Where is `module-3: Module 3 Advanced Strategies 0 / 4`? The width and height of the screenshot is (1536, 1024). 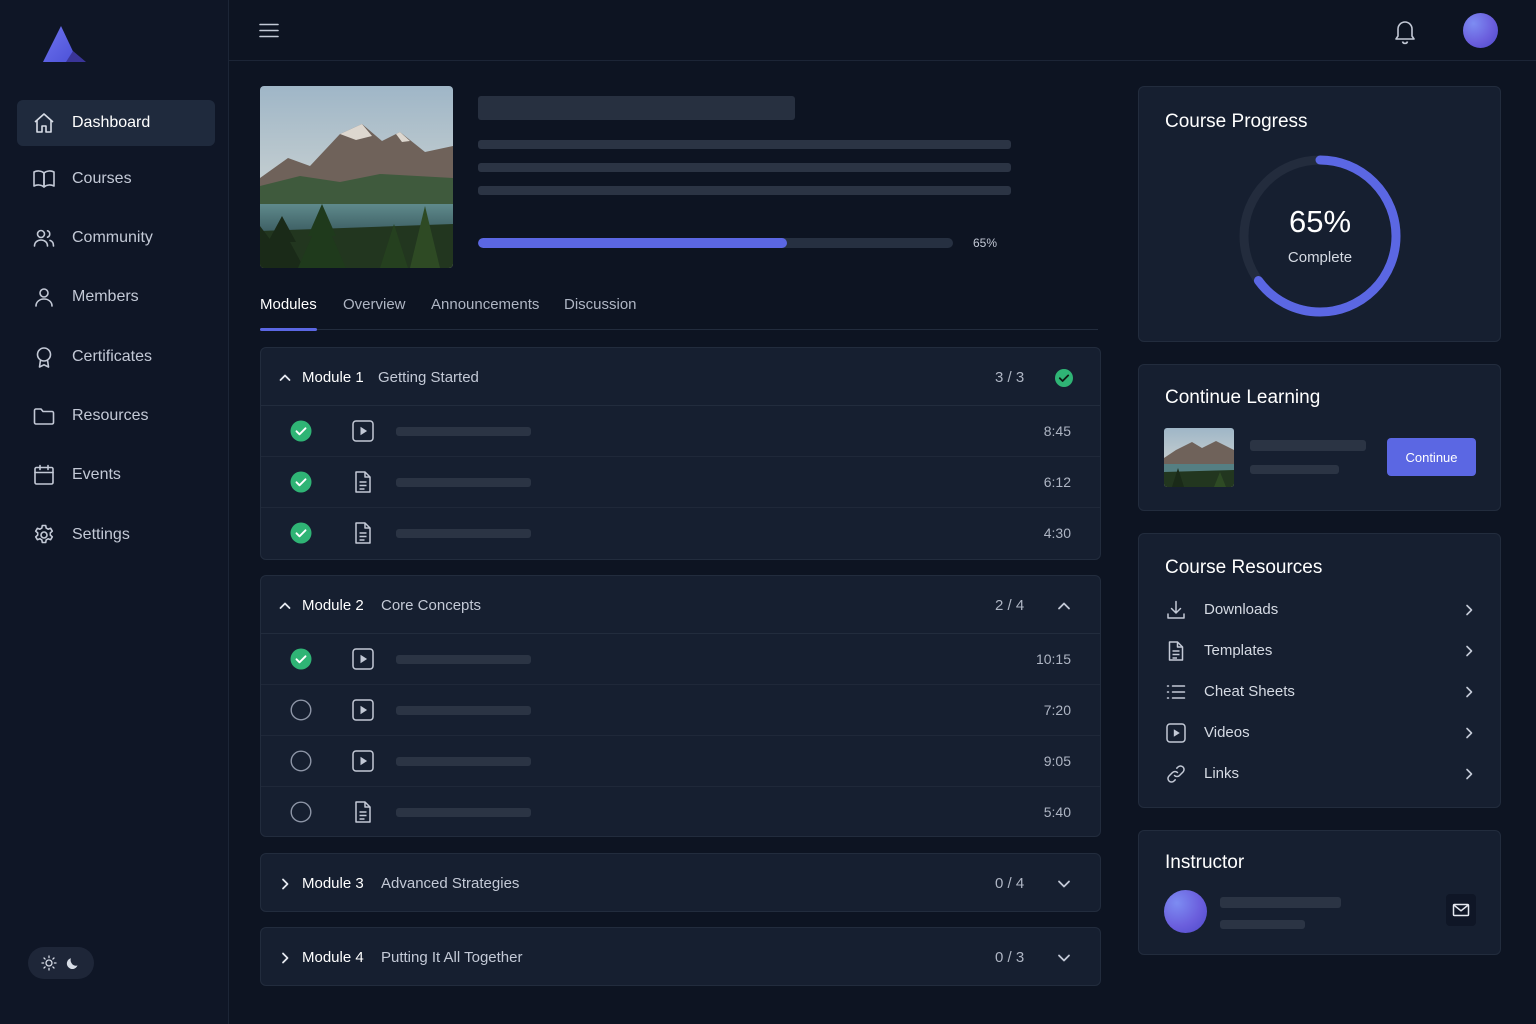
module-3: Module 3 Advanced Strategies 0 / 4 is located at coordinates (680, 882).